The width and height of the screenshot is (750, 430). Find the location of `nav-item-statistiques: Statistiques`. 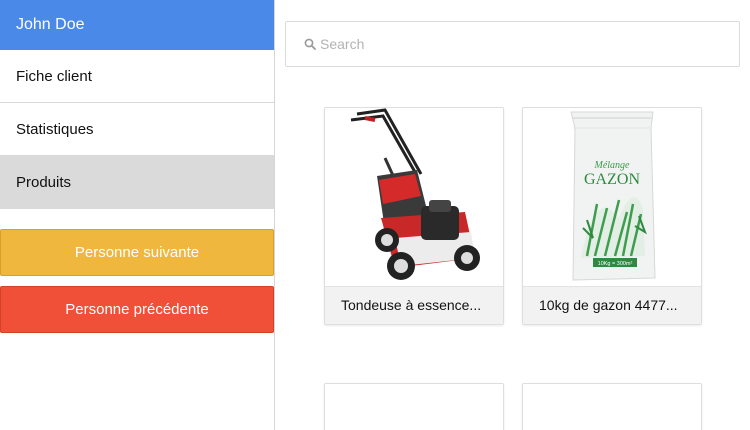

nav-item-statistiques: Statistiques is located at coordinates (137, 129).